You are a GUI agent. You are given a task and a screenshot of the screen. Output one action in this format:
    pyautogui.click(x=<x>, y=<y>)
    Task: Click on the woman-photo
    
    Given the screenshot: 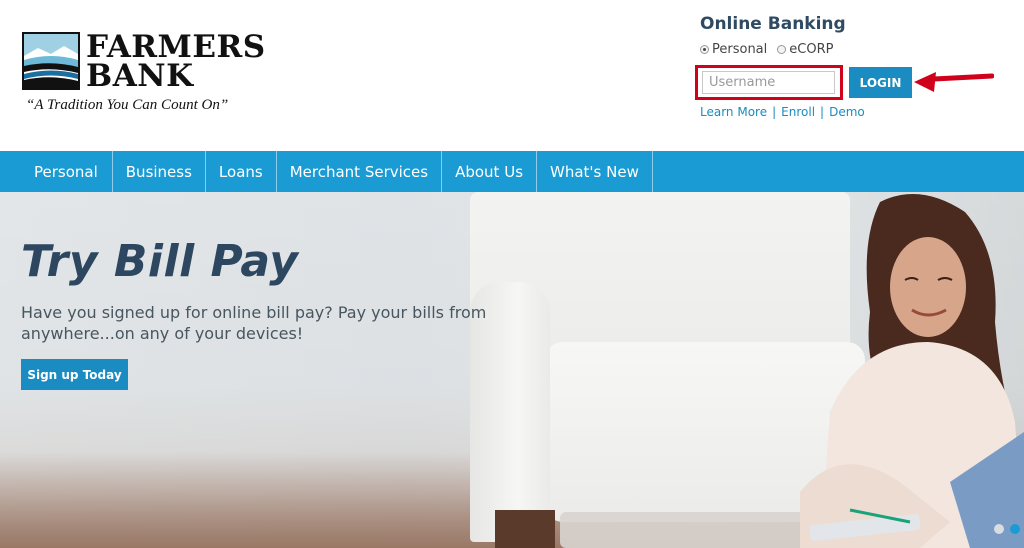 What is the action you would take?
    pyautogui.click(x=912, y=371)
    